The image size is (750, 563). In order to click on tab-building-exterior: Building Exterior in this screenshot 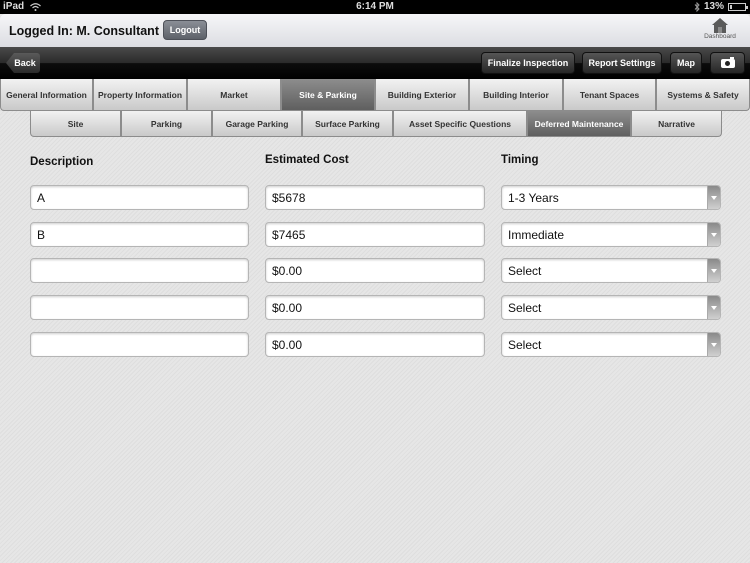, I will do `click(422, 95)`.